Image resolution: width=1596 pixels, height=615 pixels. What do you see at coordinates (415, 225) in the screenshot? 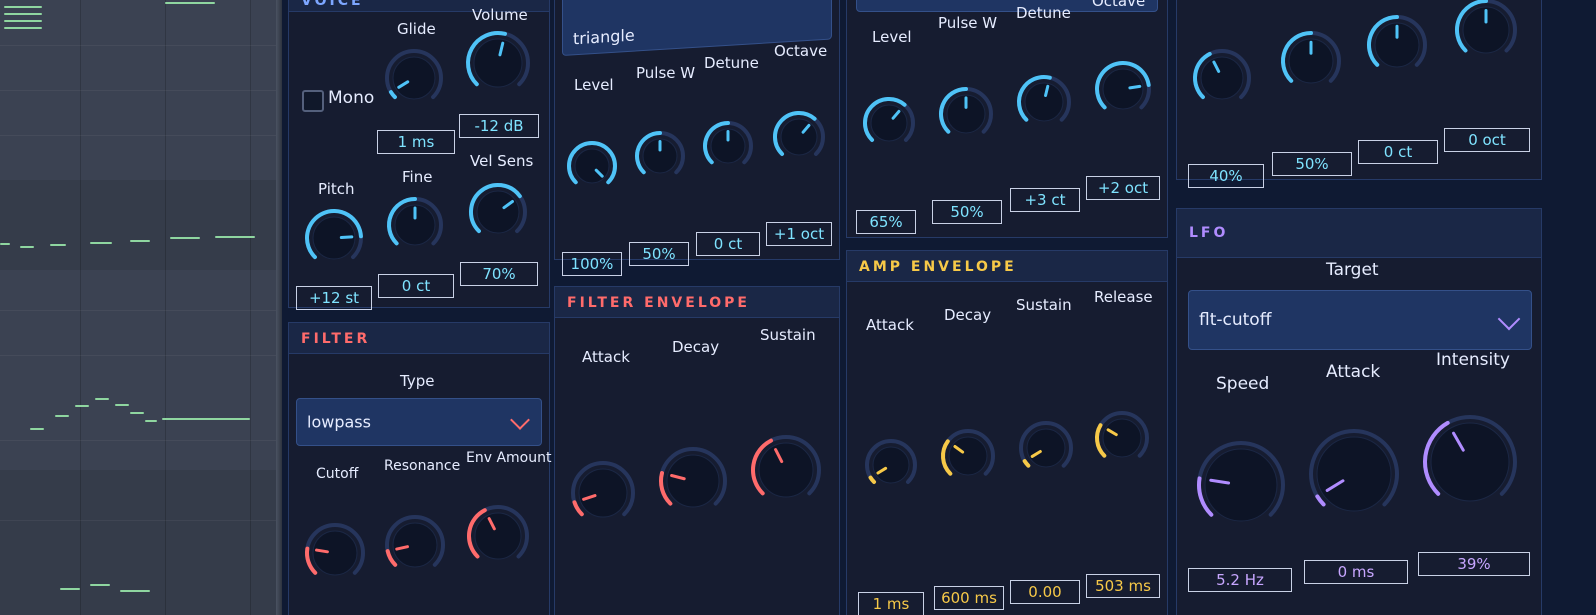
I see `fine-knob` at bounding box center [415, 225].